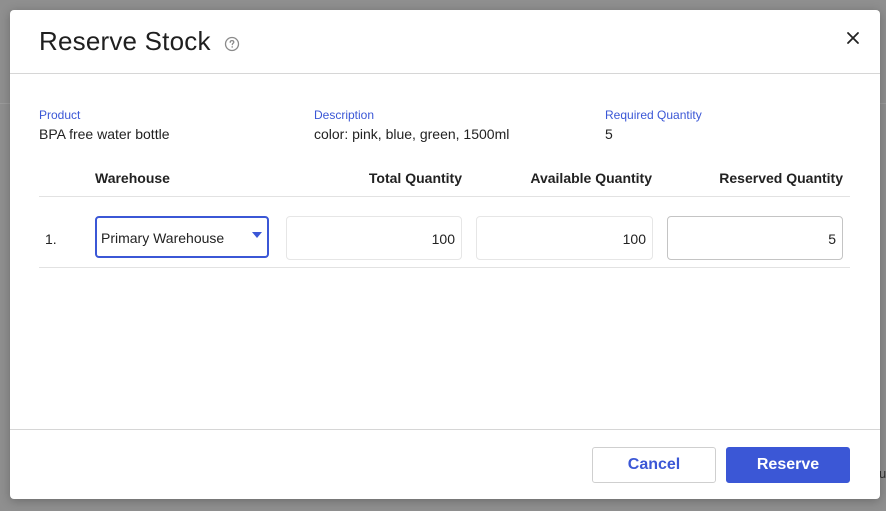 This screenshot has height=511, width=886. What do you see at coordinates (653, 115) in the screenshot?
I see `required-quantity-label: Required Quantity` at bounding box center [653, 115].